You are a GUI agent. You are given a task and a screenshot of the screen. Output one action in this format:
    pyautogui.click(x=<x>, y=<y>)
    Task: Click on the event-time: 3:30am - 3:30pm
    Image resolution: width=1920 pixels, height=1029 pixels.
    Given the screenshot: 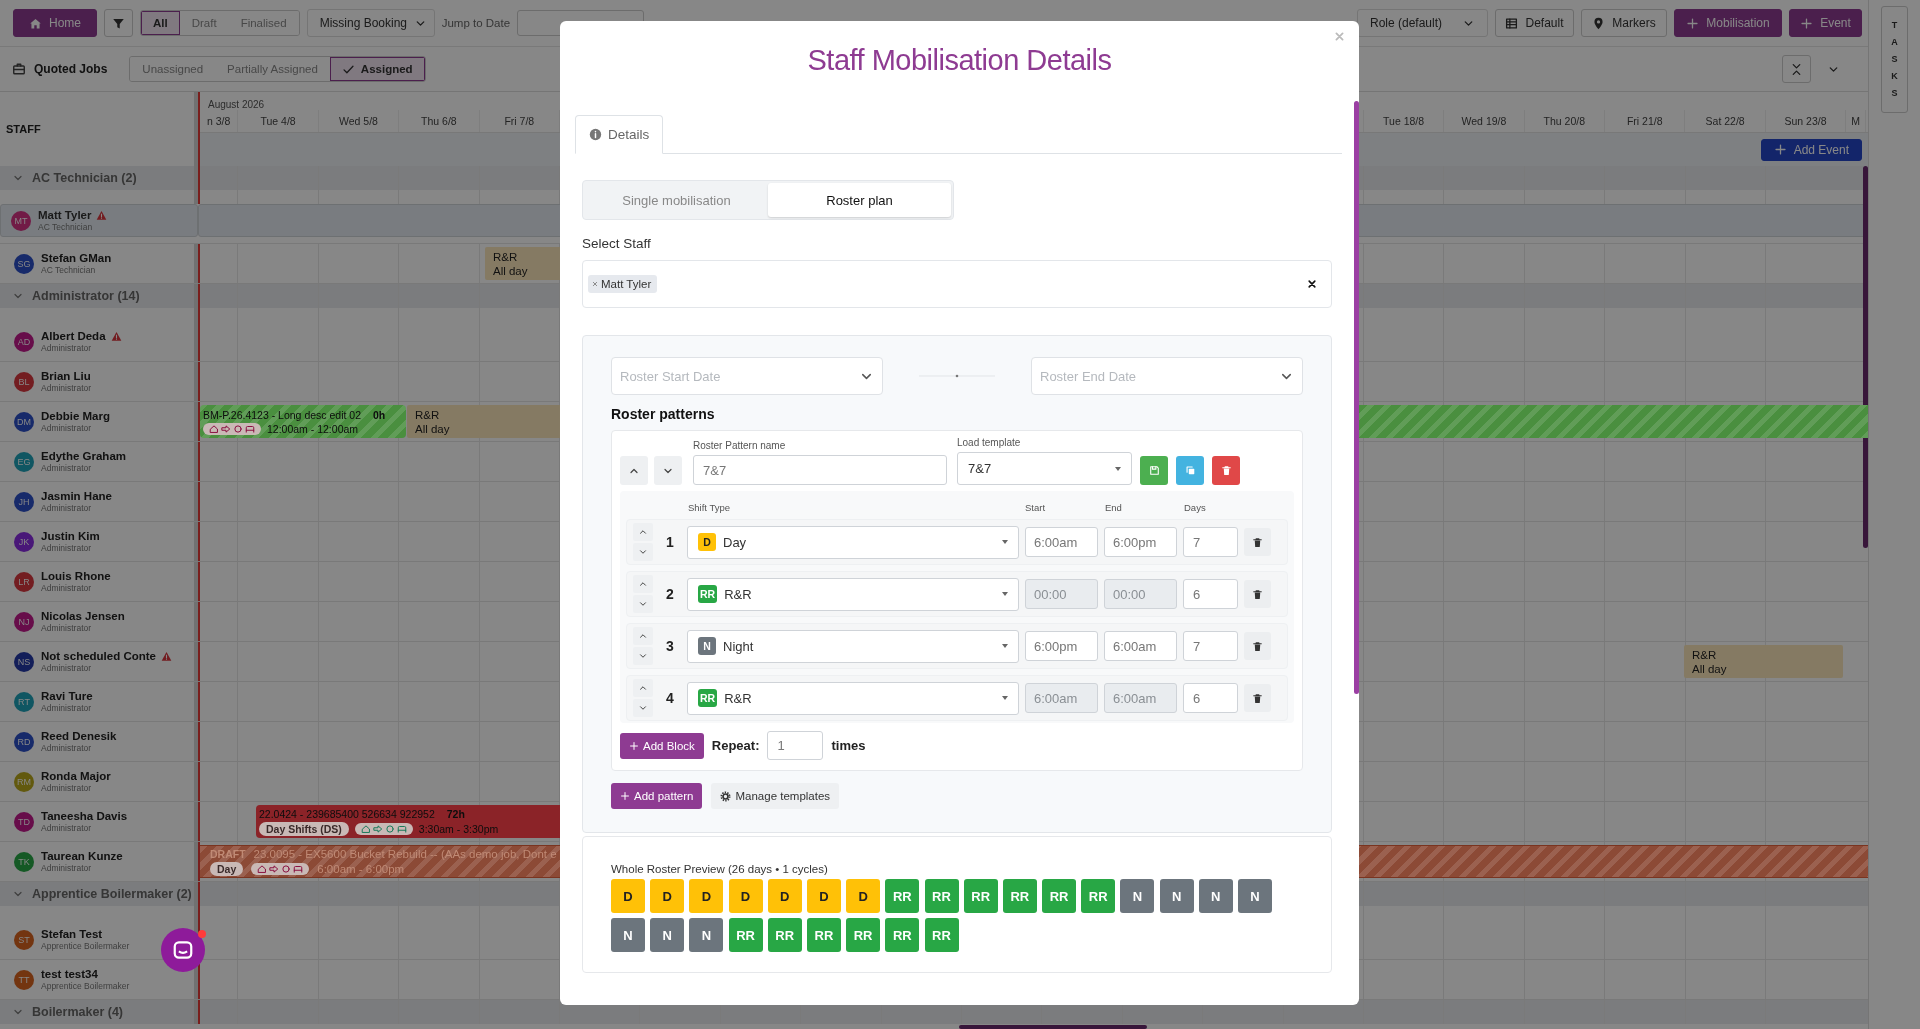 What is the action you would take?
    pyautogui.click(x=458, y=828)
    